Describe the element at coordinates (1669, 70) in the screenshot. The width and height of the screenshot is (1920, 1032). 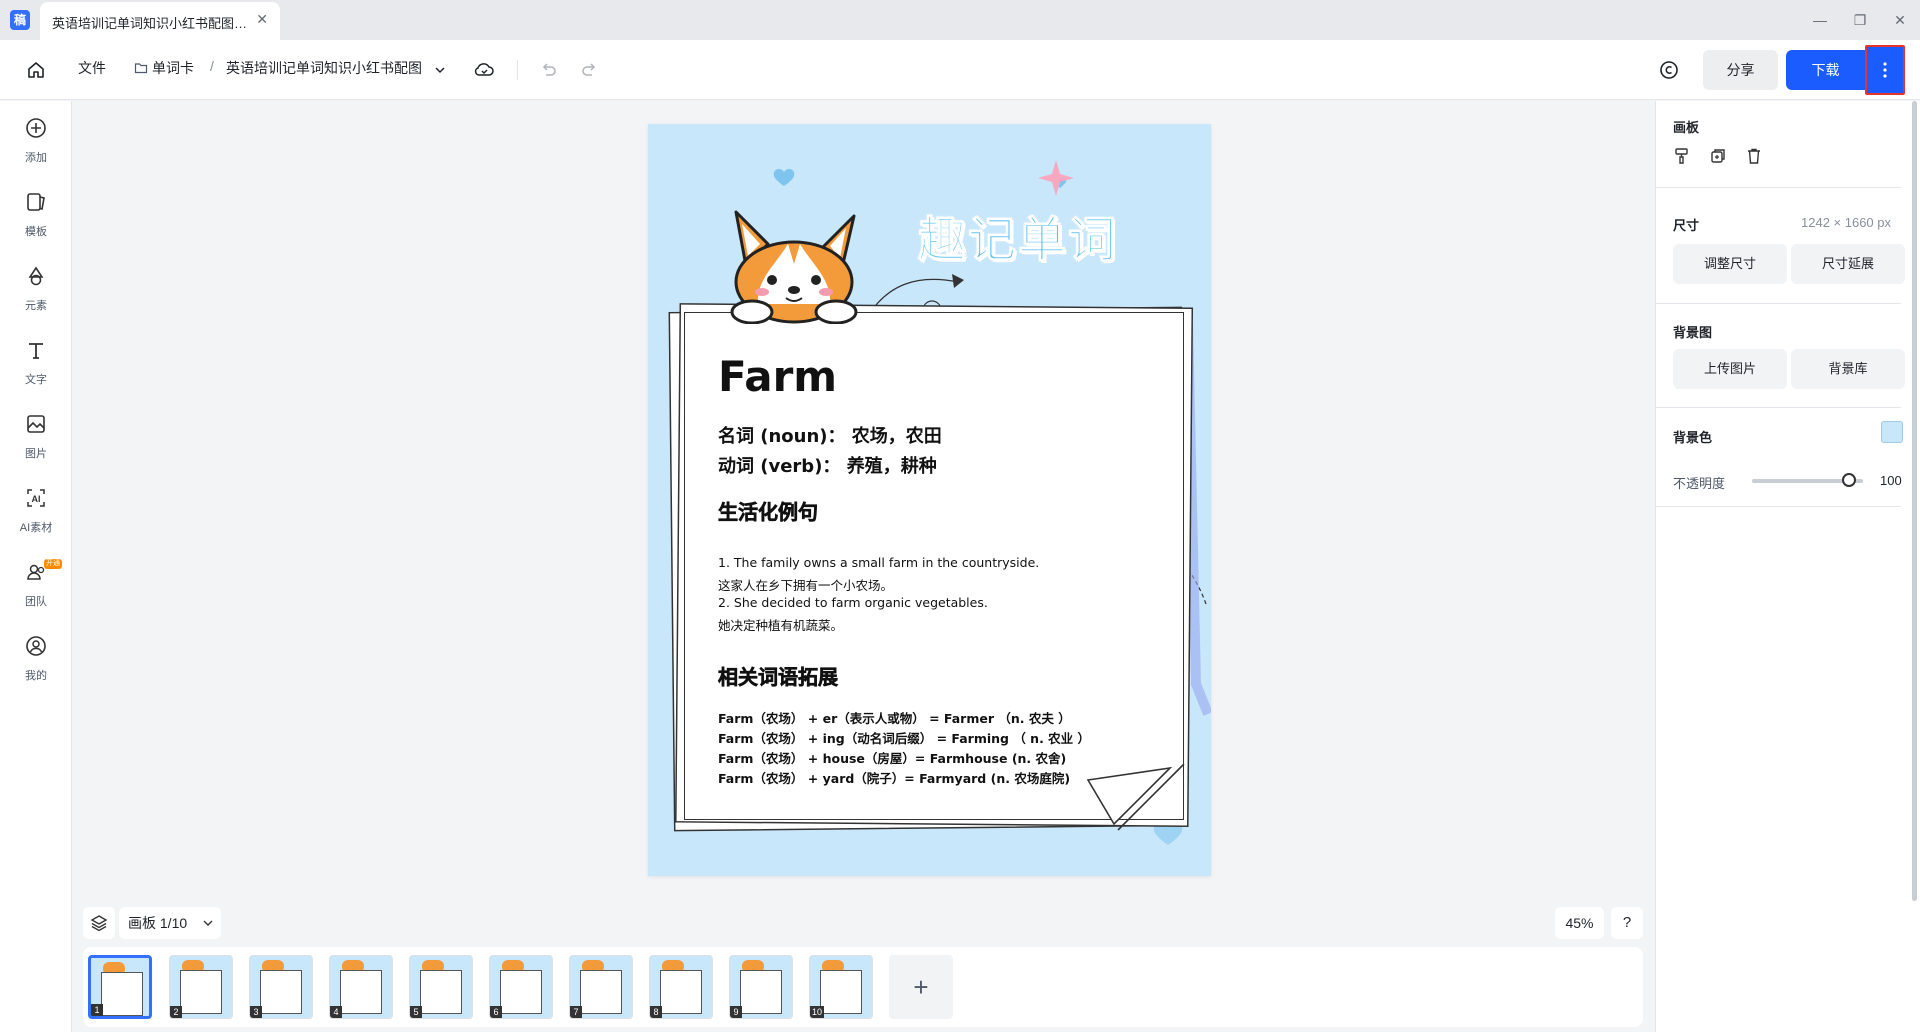
I see `copyright-icon` at that location.